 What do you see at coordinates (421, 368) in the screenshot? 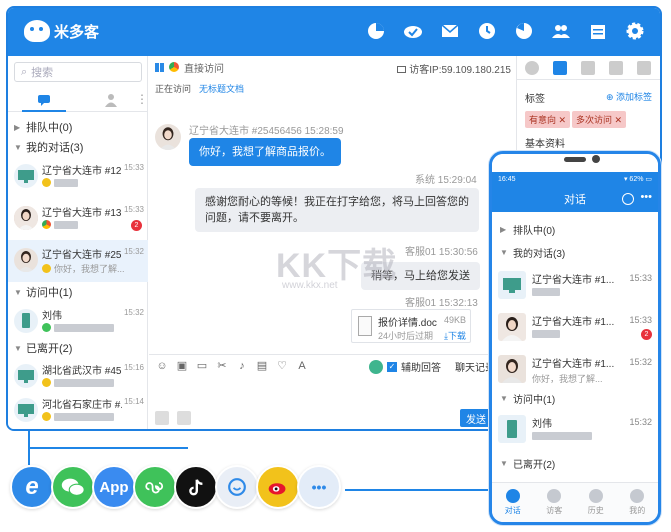
I see `assist-reply-label: 辅助回答` at bounding box center [421, 368].